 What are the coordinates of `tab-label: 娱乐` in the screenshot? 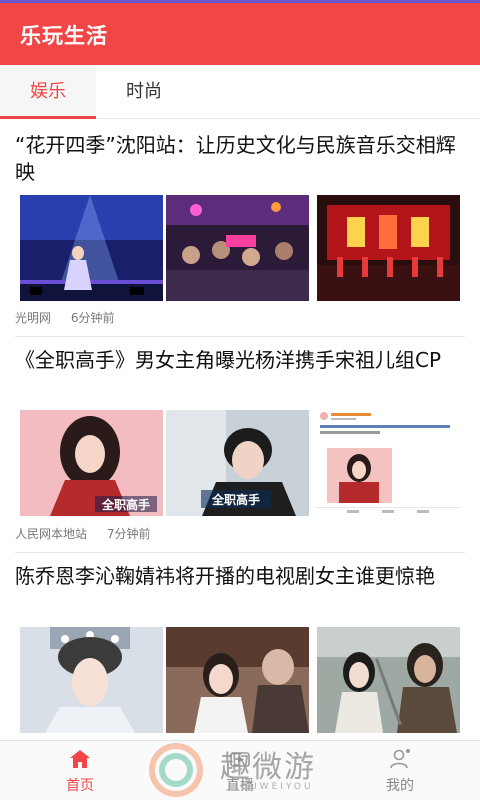 It's located at (48, 91).